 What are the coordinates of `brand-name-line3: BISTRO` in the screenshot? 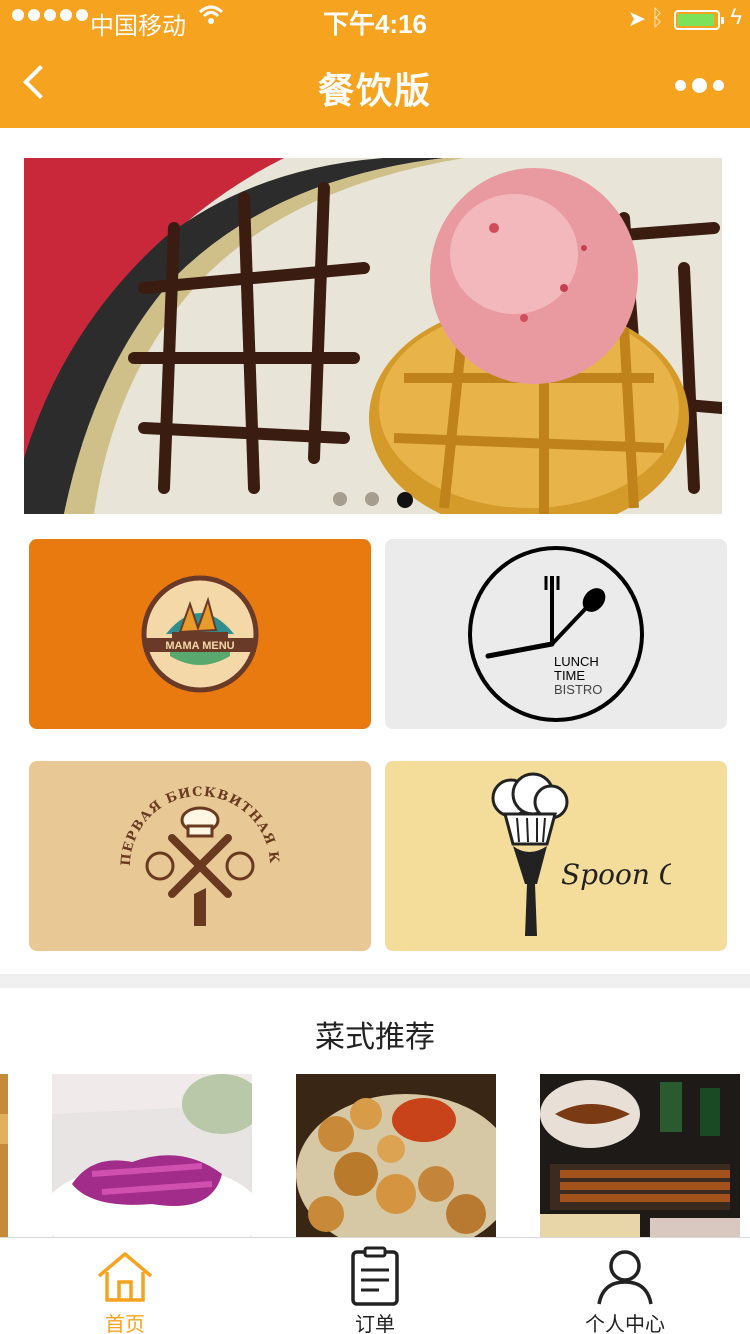 It's located at (578, 689).